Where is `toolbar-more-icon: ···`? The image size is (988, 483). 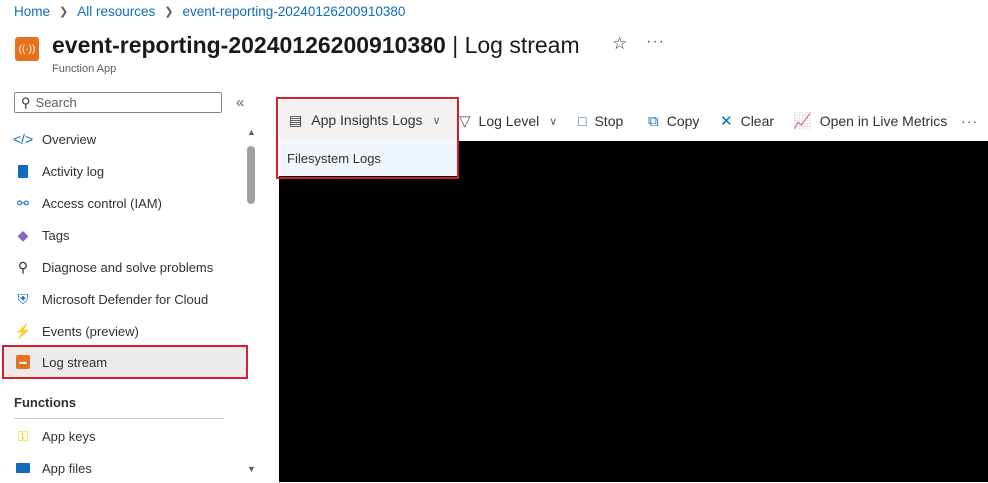
toolbar-more-icon: ··· is located at coordinates (969, 121).